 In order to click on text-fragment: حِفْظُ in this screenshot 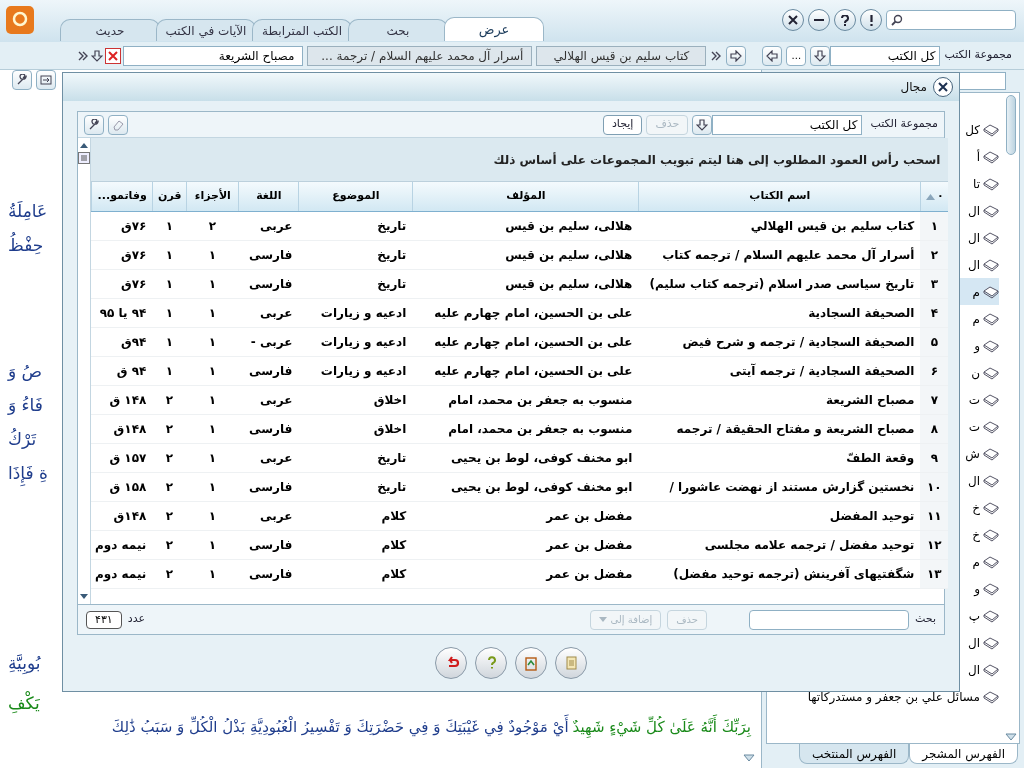, I will do `click(26, 245)`.